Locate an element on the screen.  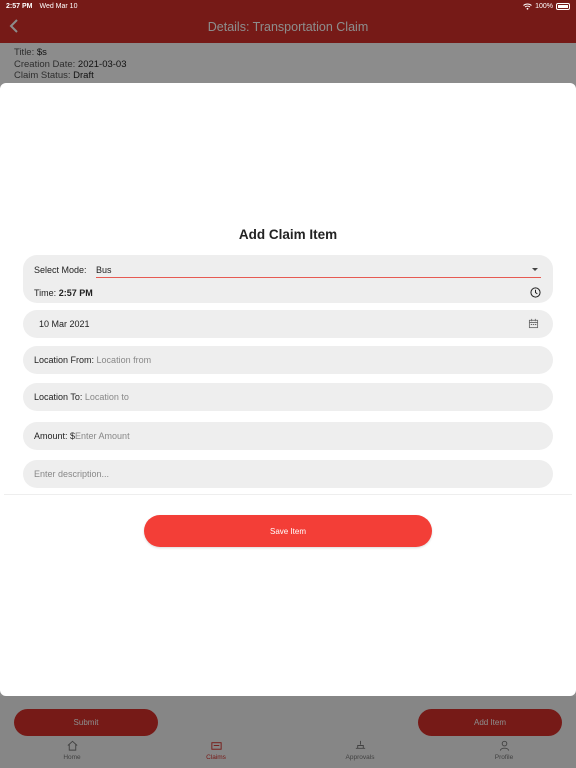
clock-icon is located at coordinates (535, 292).